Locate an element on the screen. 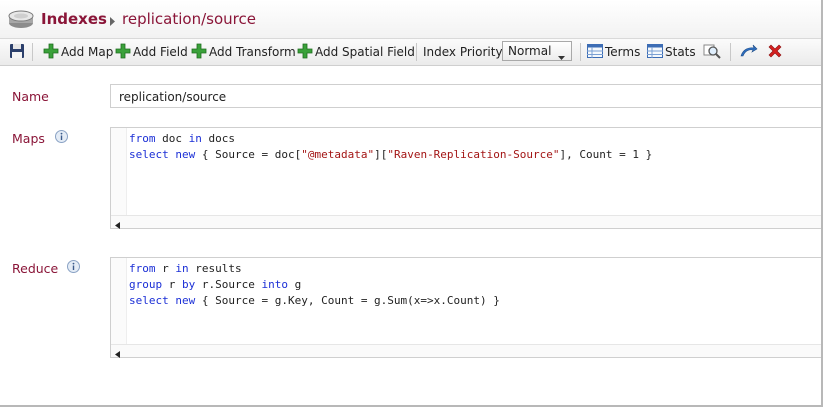  reduce-code-line-1: from r in results is located at coordinates (185, 268).